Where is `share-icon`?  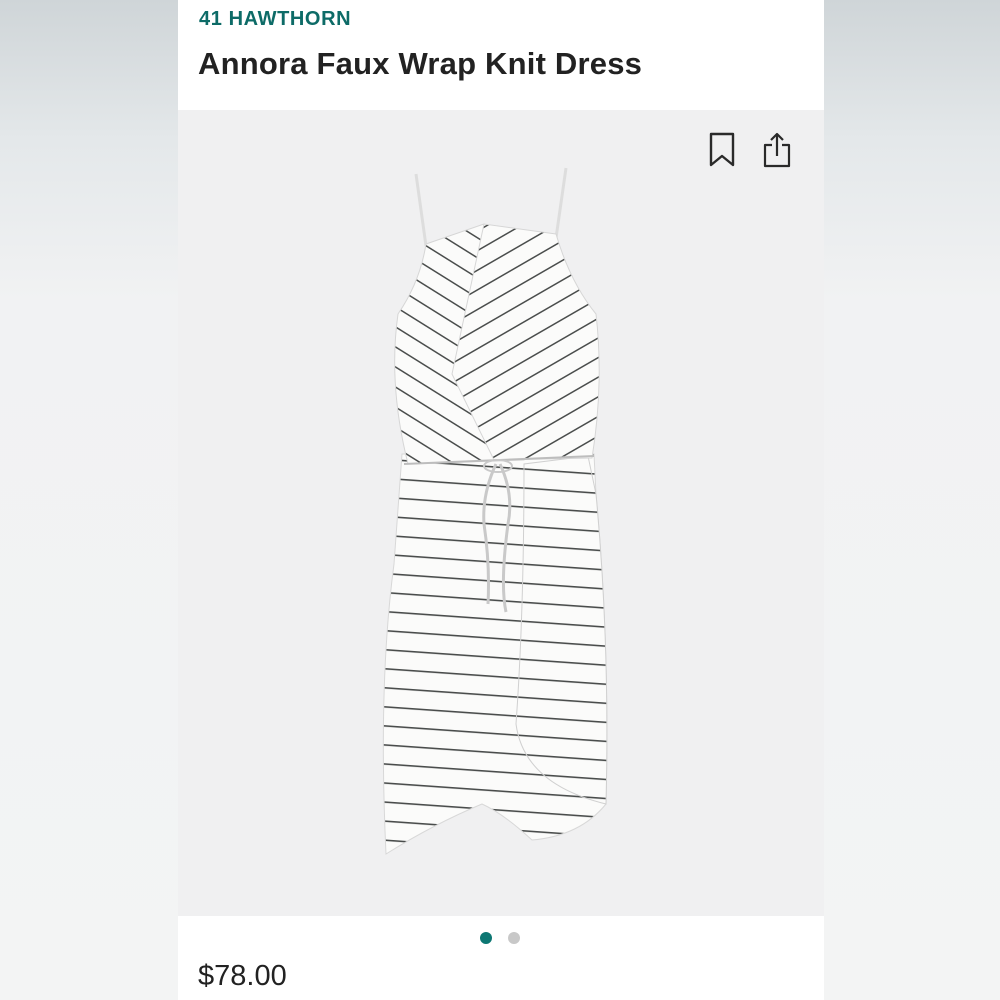
share-icon is located at coordinates (777, 150).